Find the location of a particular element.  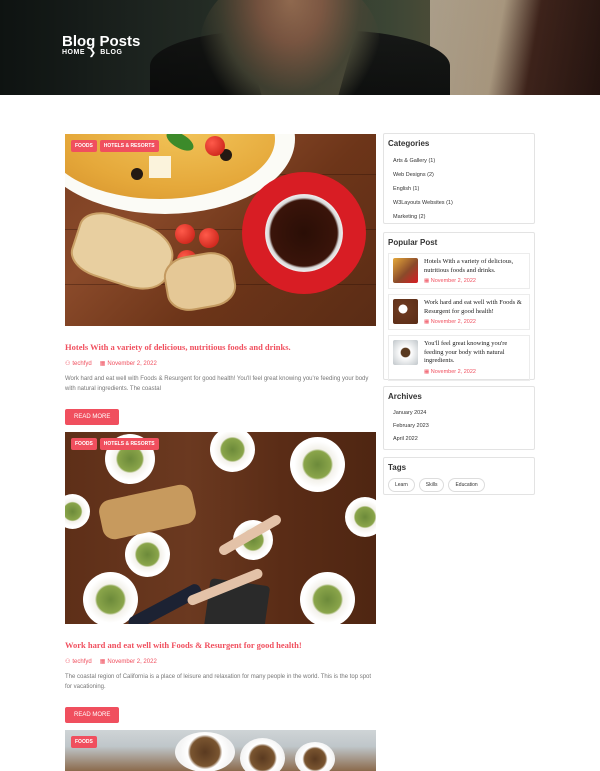

tag-pill: Skills is located at coordinates (431, 485).